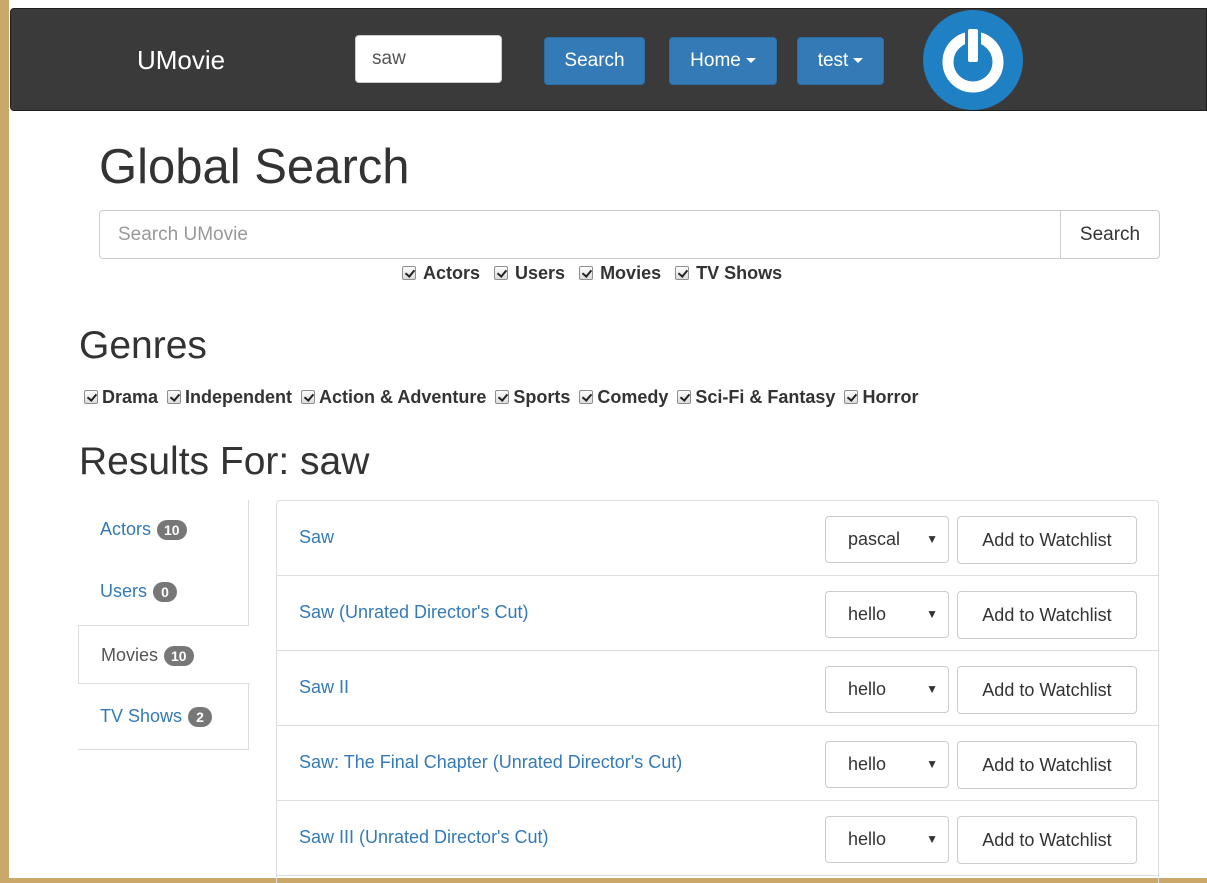  I want to click on genre-filter-sports: Sports, so click(532, 397).